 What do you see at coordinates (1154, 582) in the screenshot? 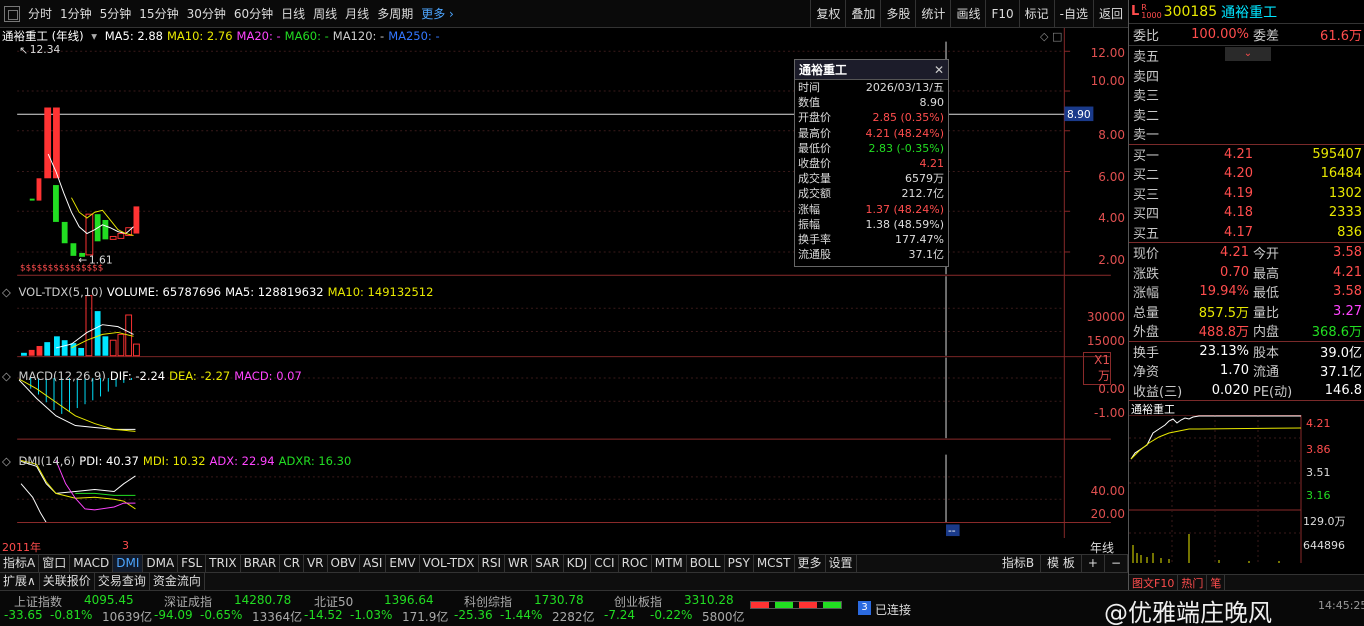
I see `panel-tab: 图文F10` at bounding box center [1154, 582].